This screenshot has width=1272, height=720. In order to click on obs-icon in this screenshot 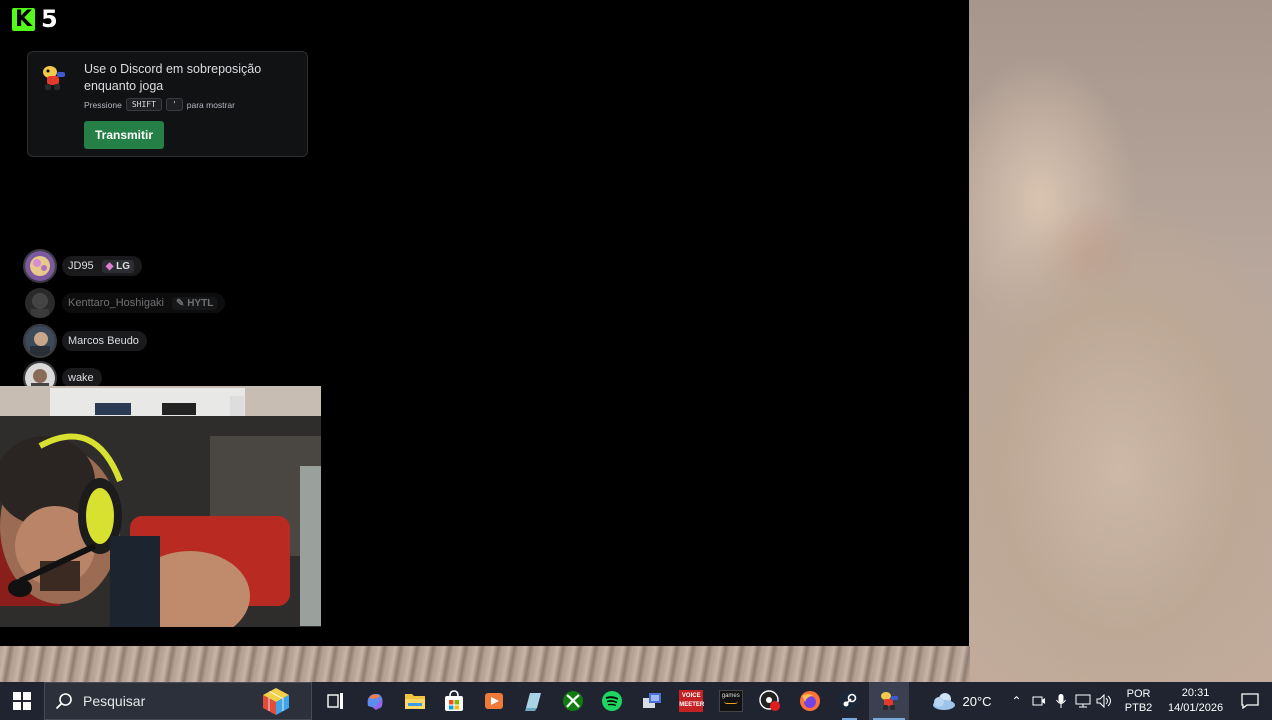, I will do `click(770, 700)`.